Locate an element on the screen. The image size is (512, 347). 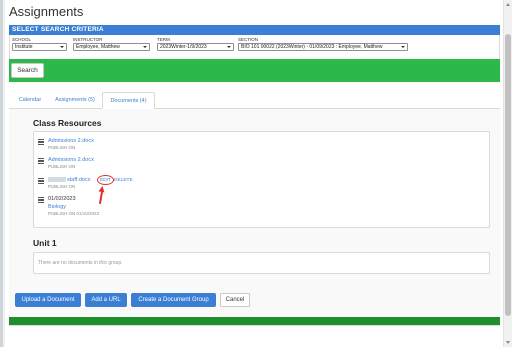
search-bar-background is located at coordinates (254, 70).